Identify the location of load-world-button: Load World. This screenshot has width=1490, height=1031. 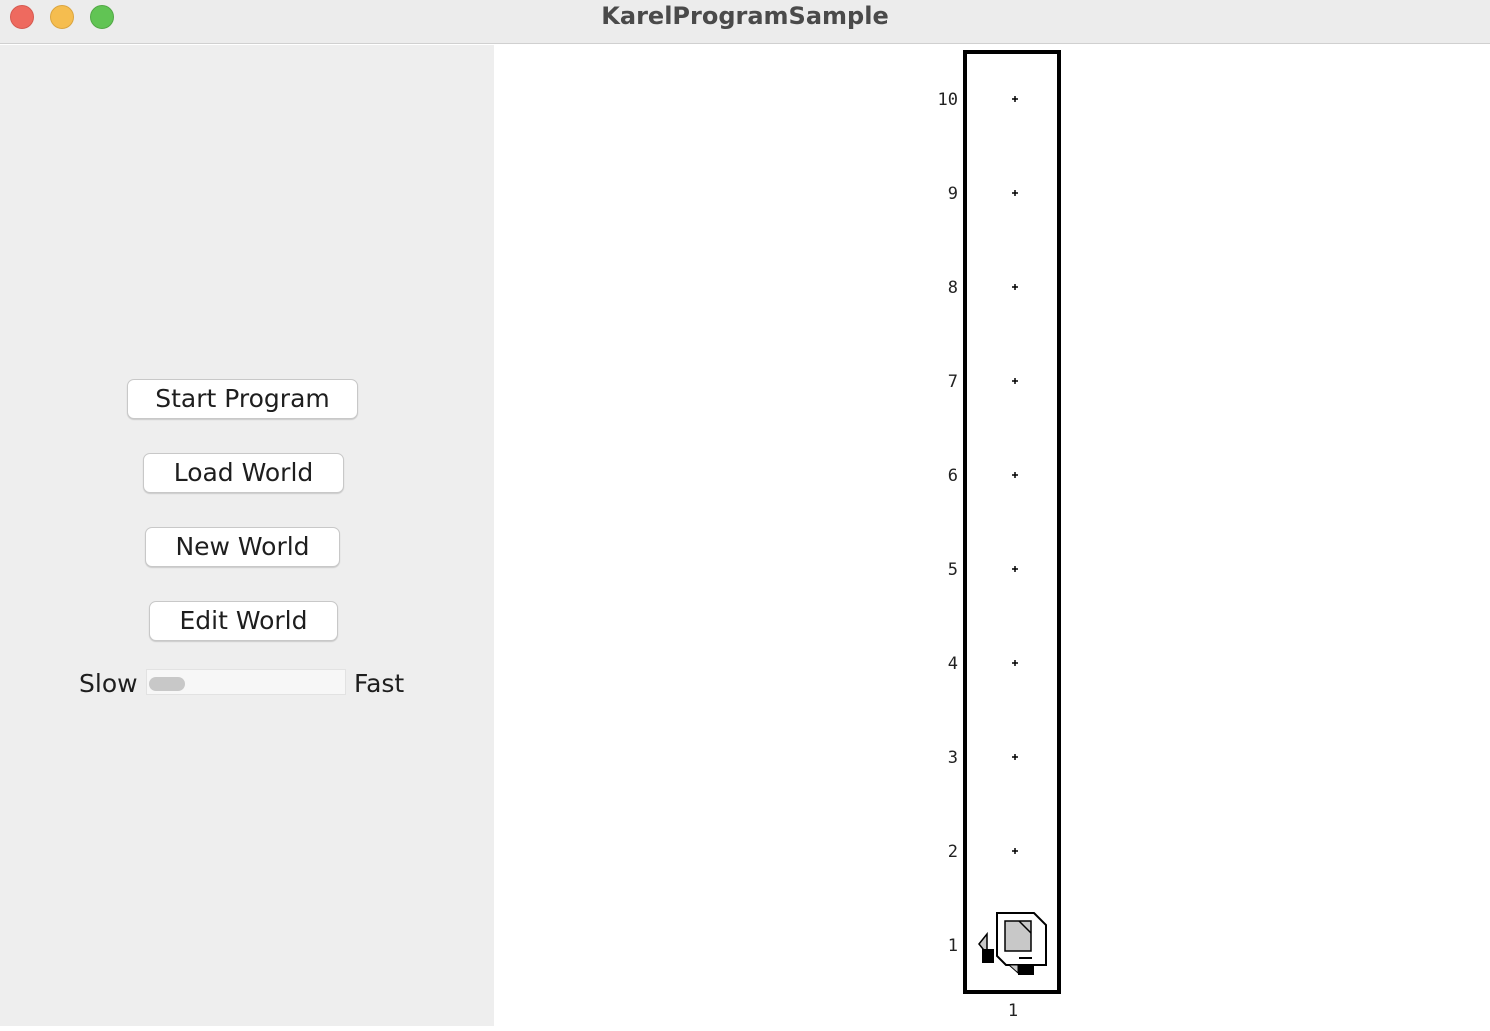
(243, 473).